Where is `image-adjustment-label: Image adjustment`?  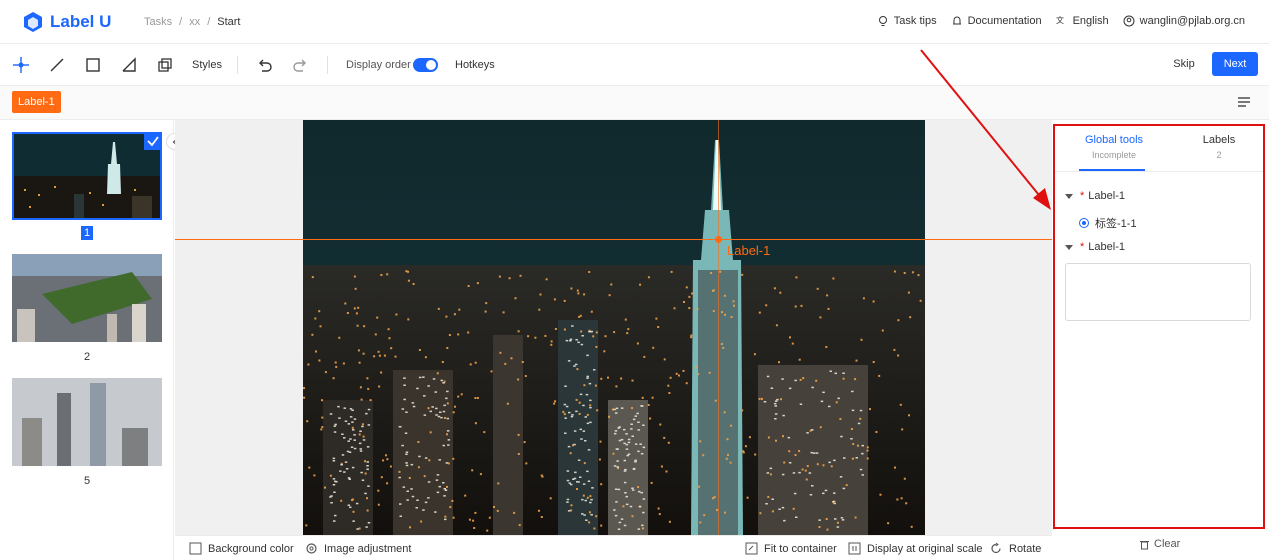
image-adjustment-label: Image adjustment is located at coordinates (368, 548).